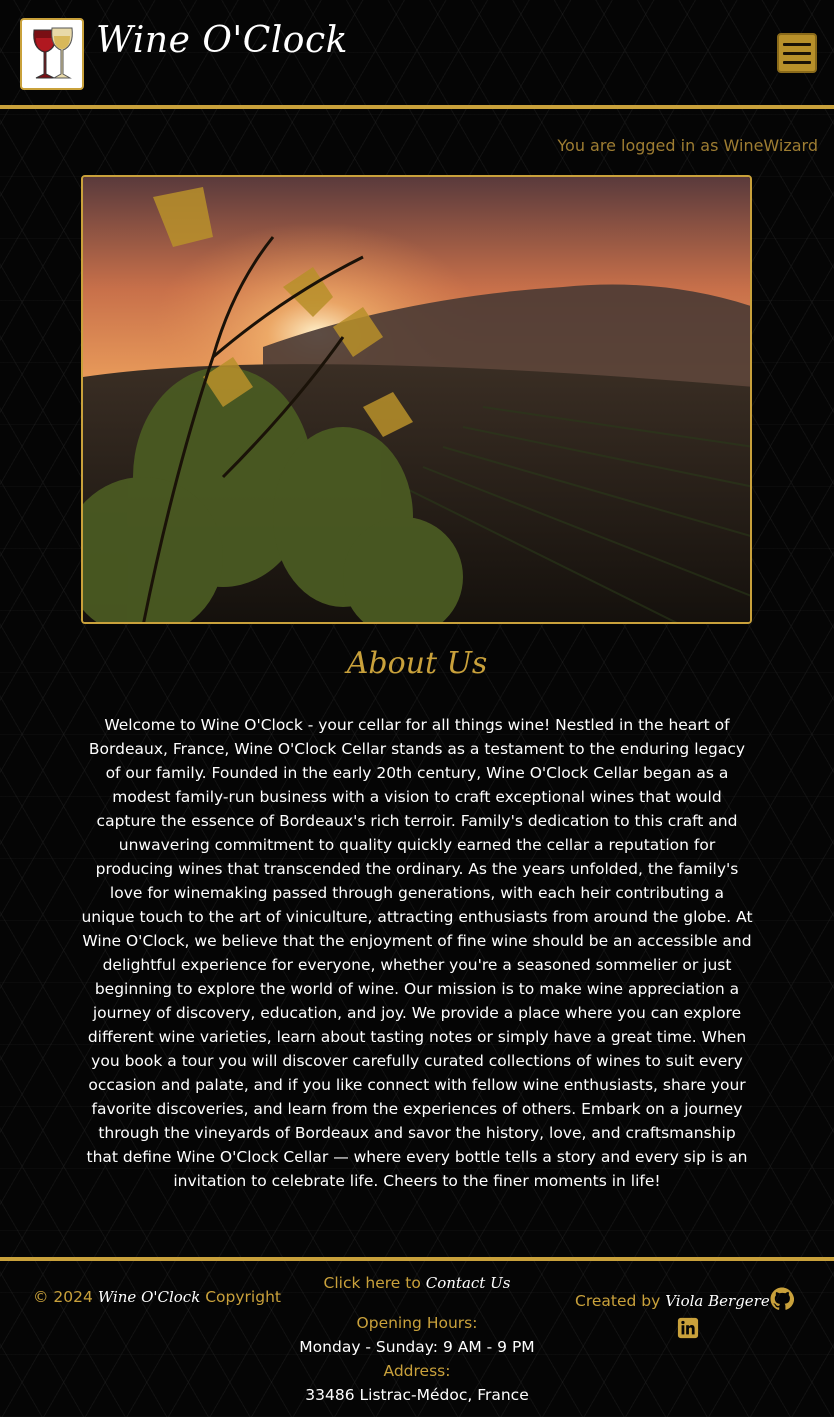 Image resolution: width=834 pixels, height=1417 pixels. I want to click on header-divider, so click(417, 107).